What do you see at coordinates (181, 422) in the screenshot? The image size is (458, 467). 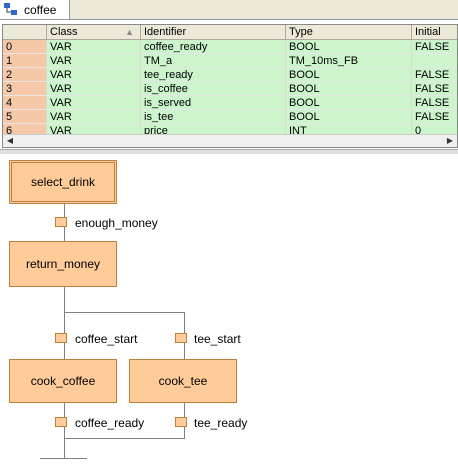 I see `transition-tee-ready` at bounding box center [181, 422].